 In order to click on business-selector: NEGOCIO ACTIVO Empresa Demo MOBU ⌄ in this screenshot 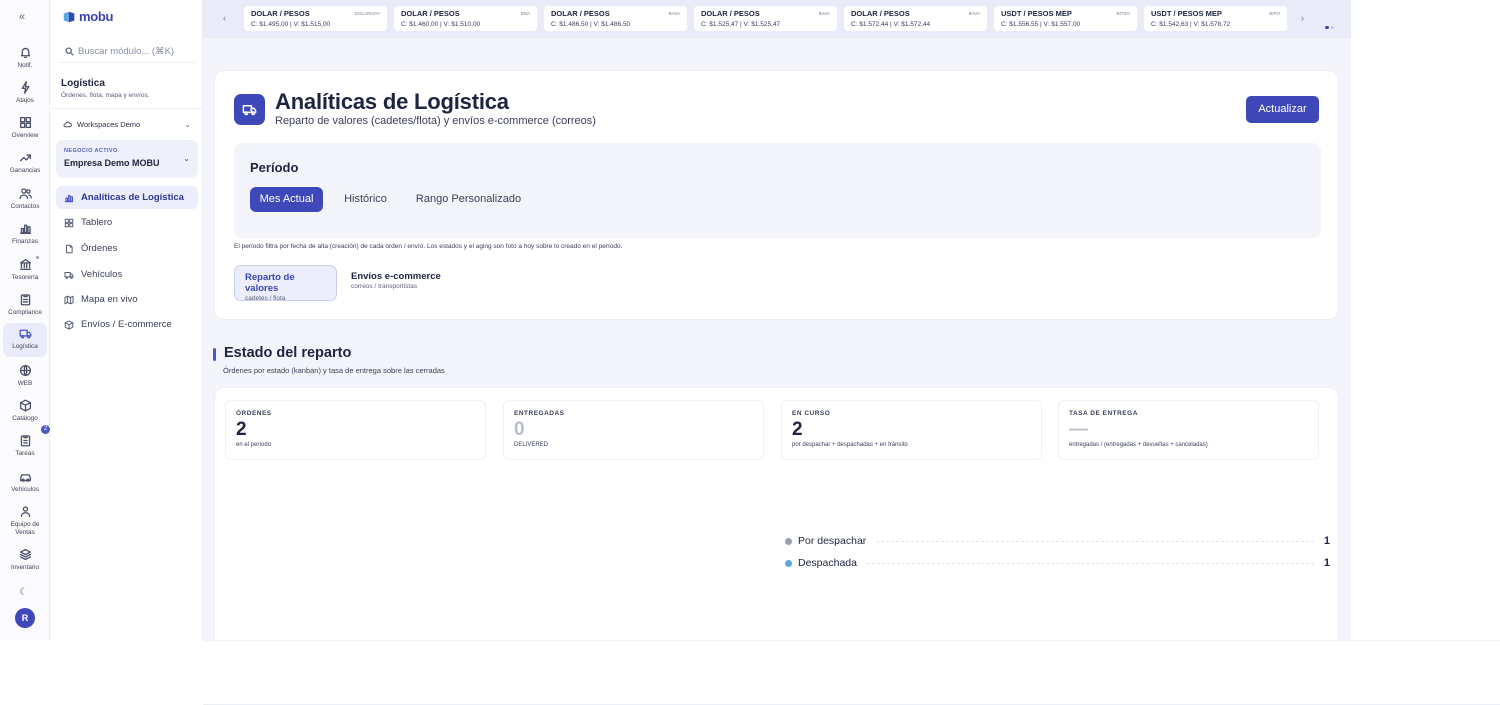, I will do `click(127, 159)`.